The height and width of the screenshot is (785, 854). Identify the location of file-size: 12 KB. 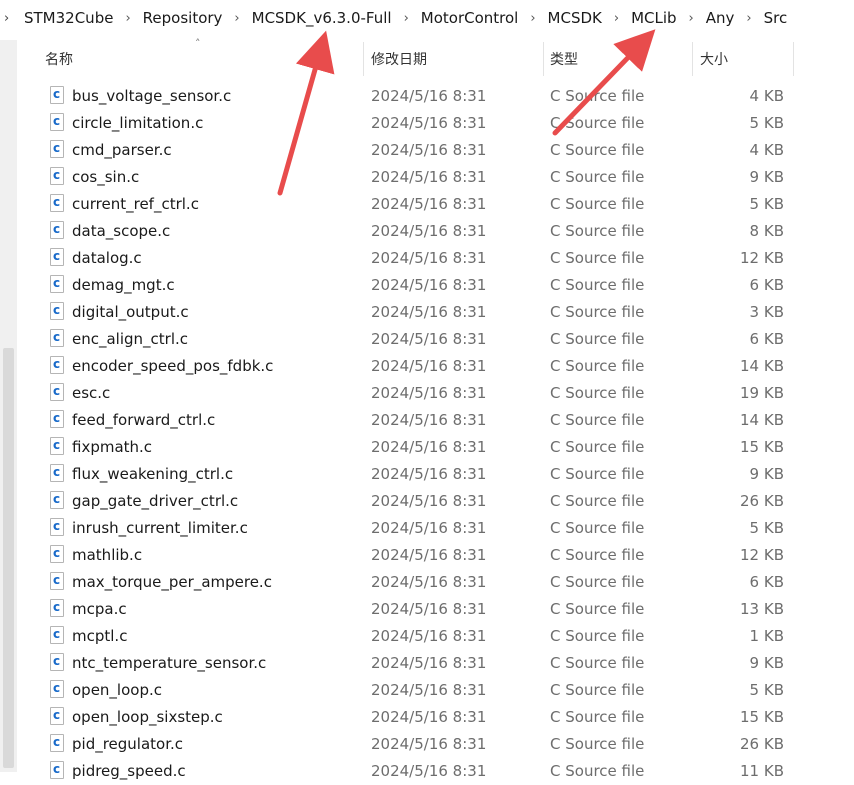
(762, 555).